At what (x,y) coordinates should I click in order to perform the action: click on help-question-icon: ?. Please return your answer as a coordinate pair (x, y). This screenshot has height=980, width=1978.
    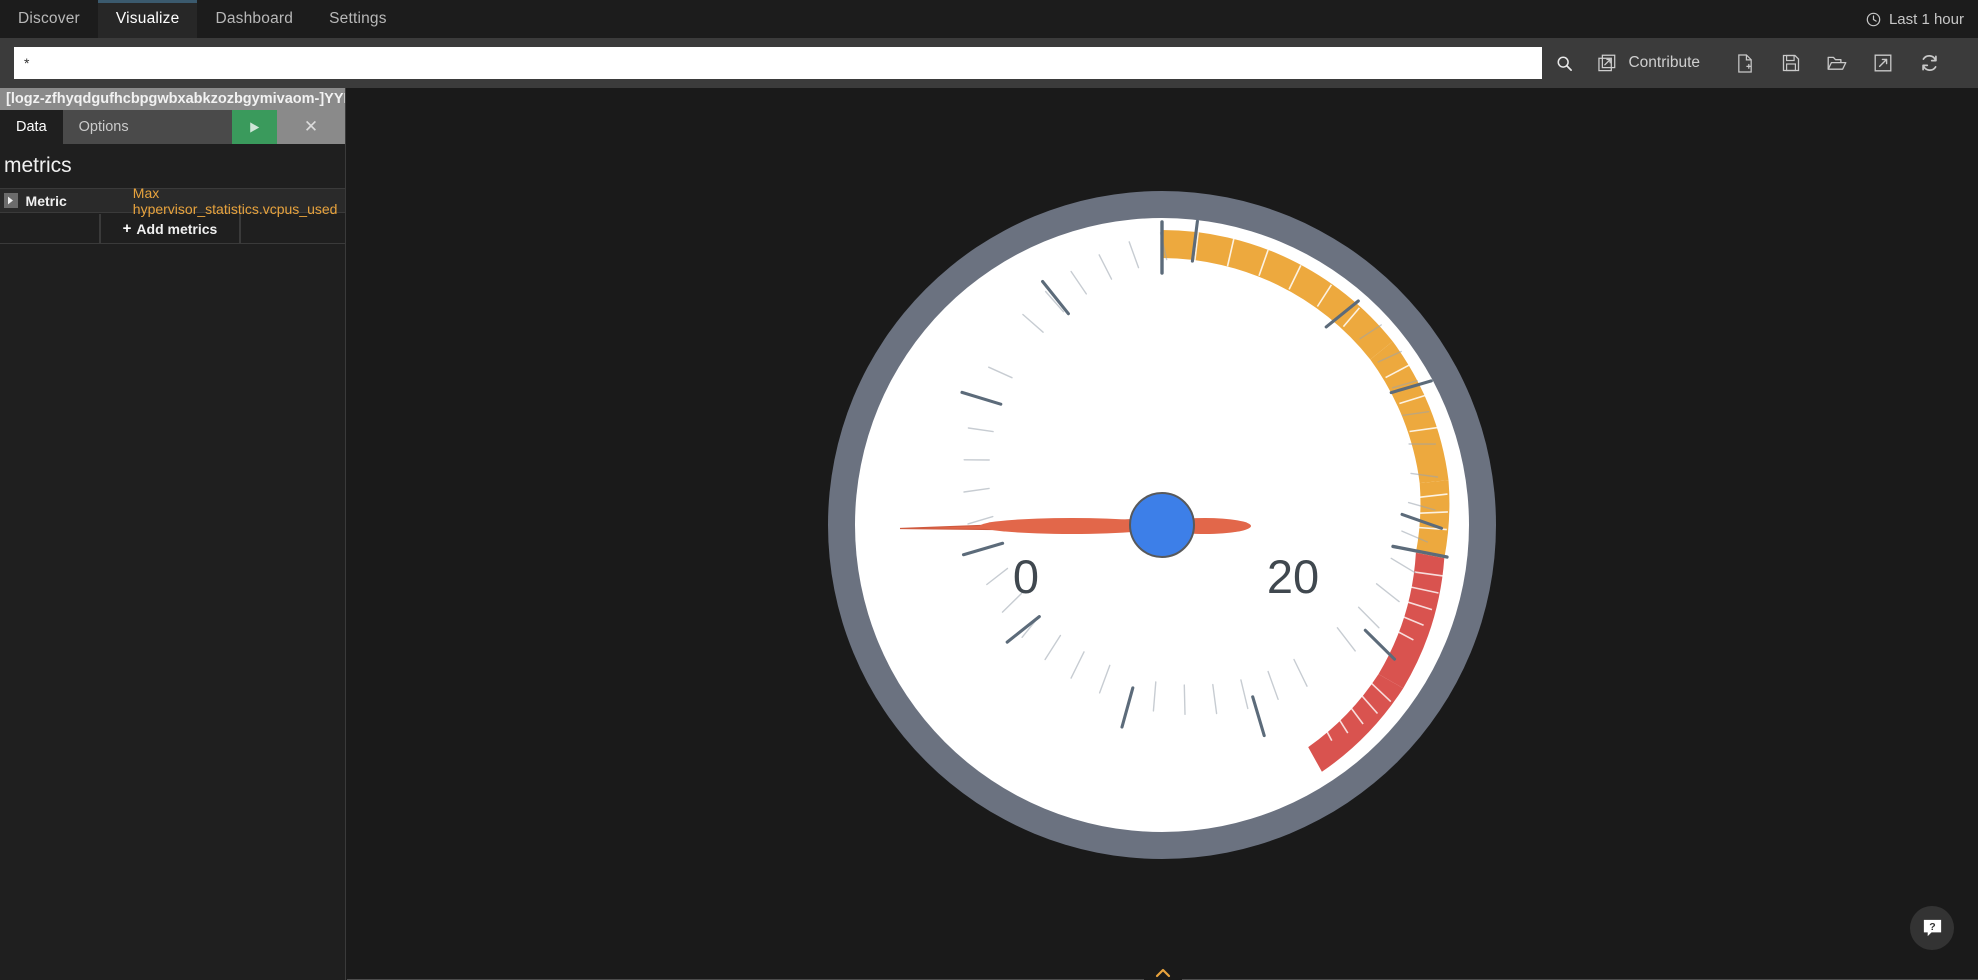
    Looking at the image, I should click on (1932, 927).